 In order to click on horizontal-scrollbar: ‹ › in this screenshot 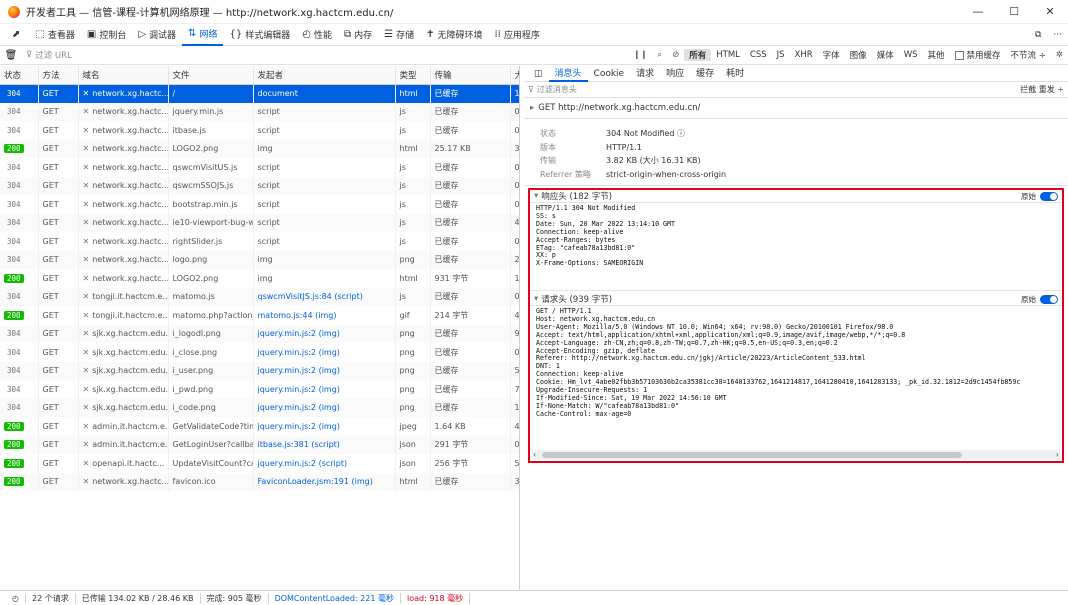, I will do `click(796, 454)`.